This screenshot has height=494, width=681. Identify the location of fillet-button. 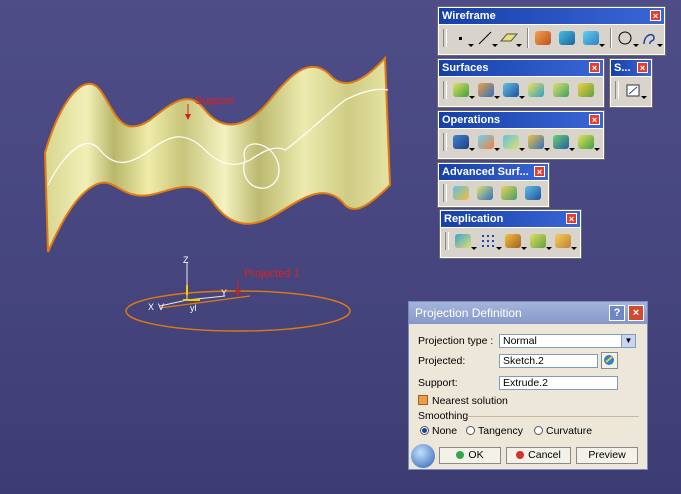
(538, 142).